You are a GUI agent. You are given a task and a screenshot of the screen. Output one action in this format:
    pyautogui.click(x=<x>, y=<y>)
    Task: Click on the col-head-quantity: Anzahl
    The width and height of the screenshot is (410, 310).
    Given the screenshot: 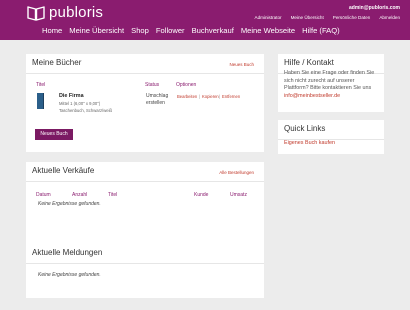 What is the action you would take?
    pyautogui.click(x=80, y=195)
    